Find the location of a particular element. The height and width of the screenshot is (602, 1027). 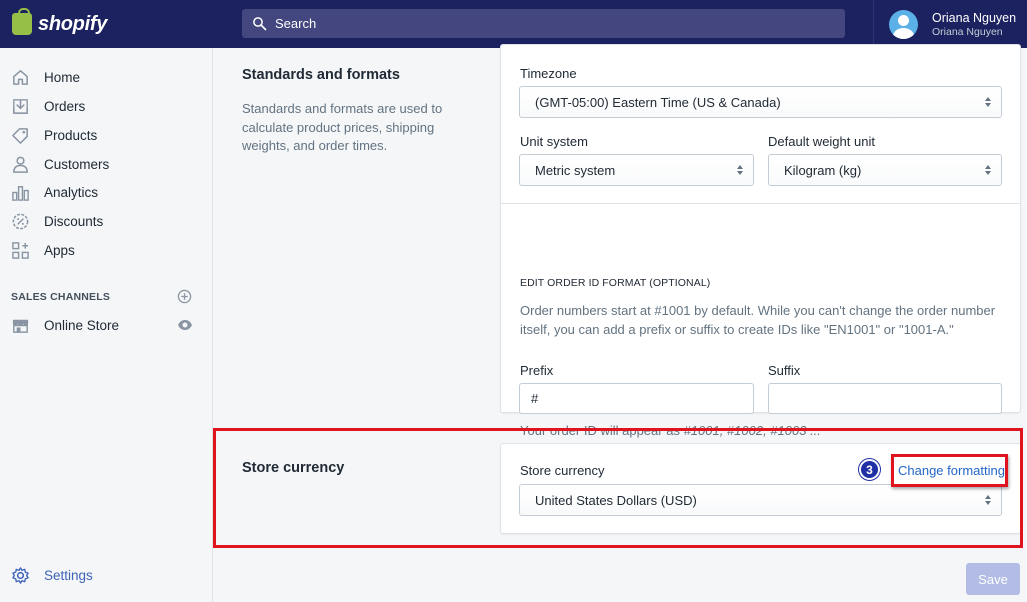

sidebar-item-customers: Customers is located at coordinates (59, 164).